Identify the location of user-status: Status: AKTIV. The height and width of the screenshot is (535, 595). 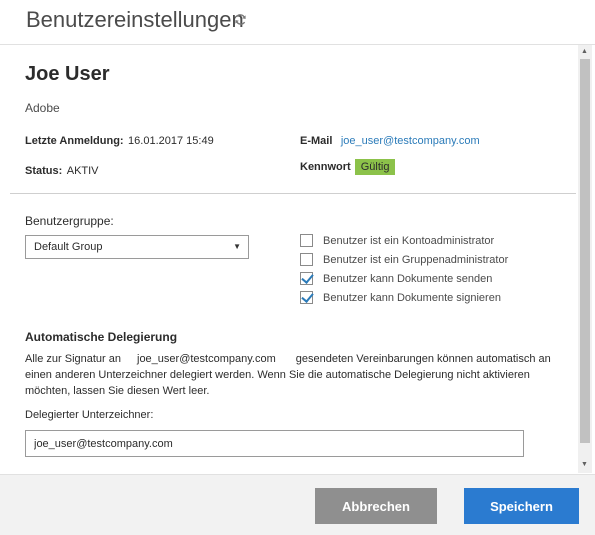
(62, 170).